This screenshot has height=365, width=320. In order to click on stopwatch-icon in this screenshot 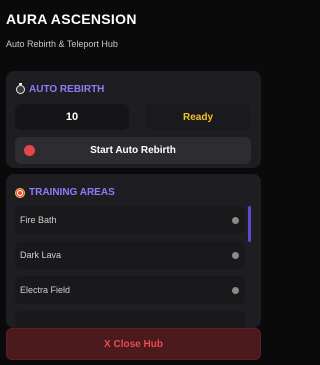, I will do `click(20, 89)`.